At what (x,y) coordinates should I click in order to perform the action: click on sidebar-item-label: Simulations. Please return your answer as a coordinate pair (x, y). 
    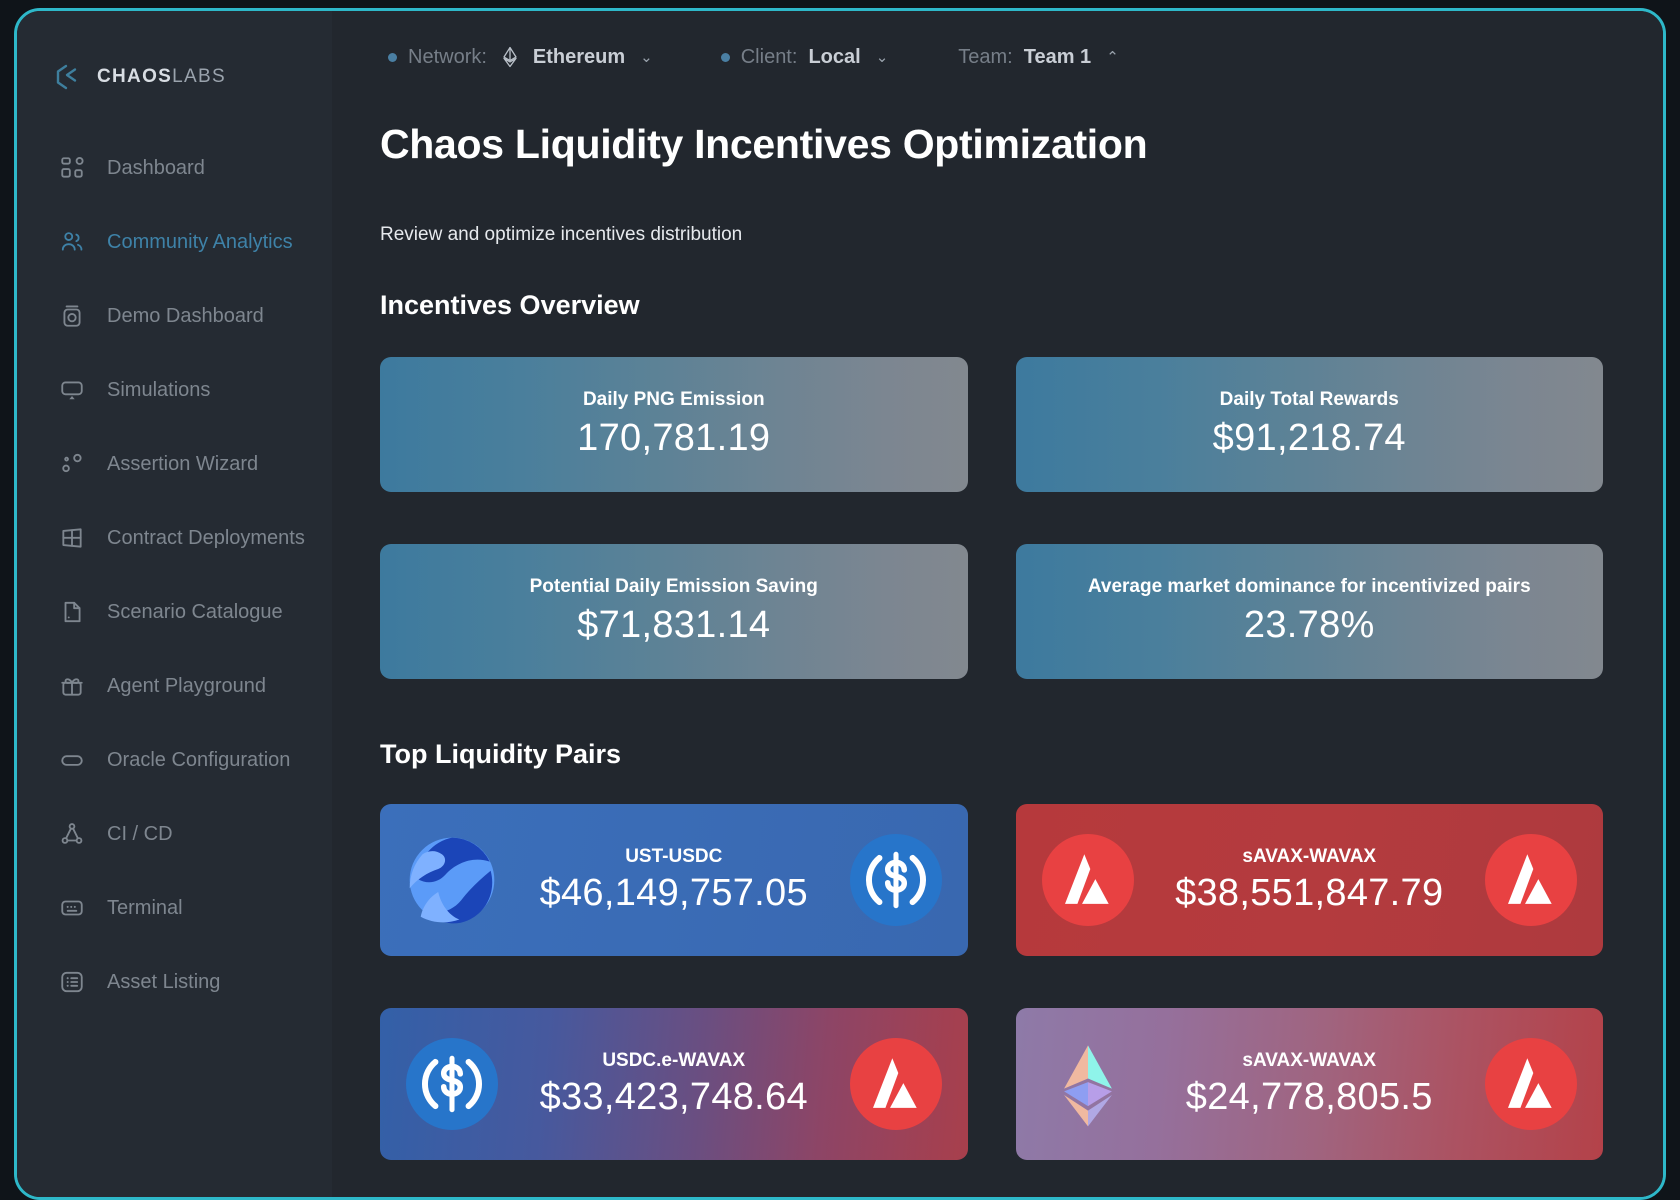
    Looking at the image, I should click on (159, 389).